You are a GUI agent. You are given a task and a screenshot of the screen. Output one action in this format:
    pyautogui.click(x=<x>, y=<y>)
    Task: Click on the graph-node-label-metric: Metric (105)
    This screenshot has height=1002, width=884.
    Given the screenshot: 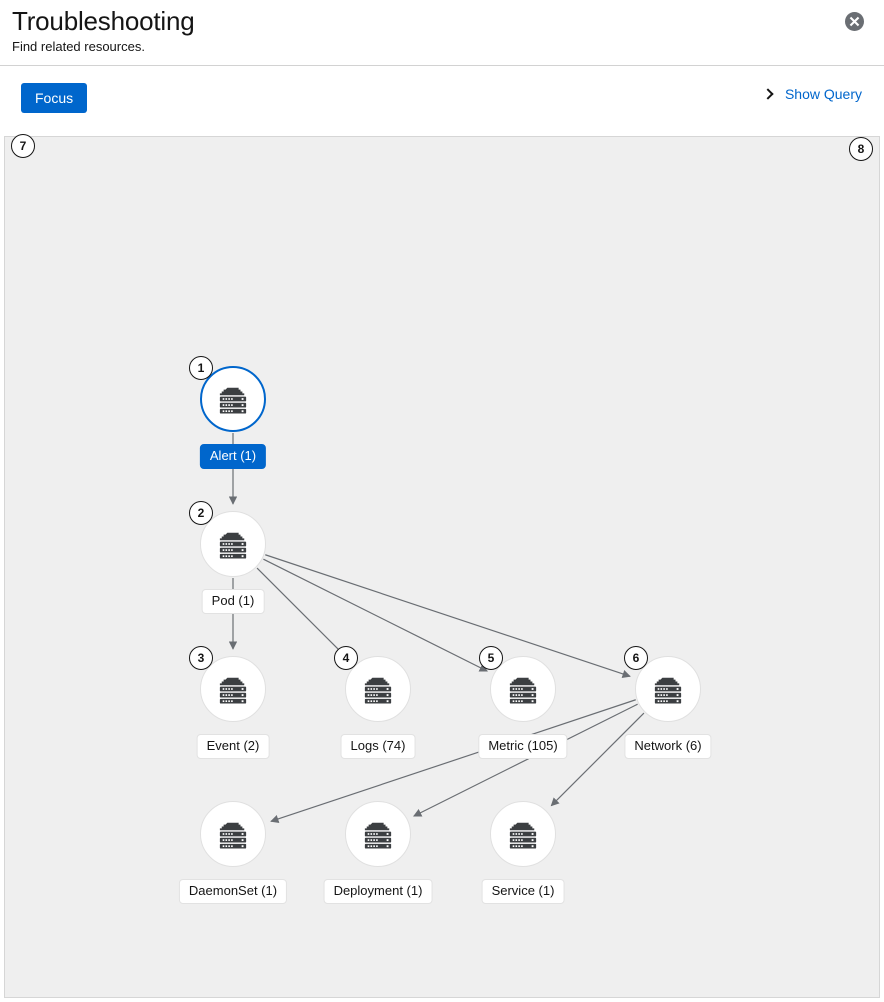 What is the action you would take?
    pyautogui.click(x=523, y=746)
    